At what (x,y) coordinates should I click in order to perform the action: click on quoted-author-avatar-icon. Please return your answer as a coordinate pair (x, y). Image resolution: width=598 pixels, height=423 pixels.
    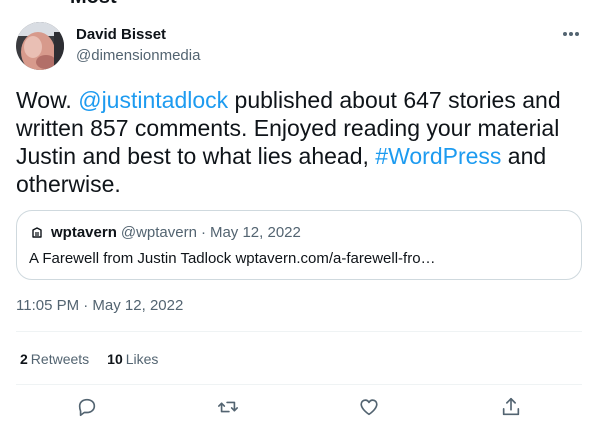
    Looking at the image, I should click on (37, 233).